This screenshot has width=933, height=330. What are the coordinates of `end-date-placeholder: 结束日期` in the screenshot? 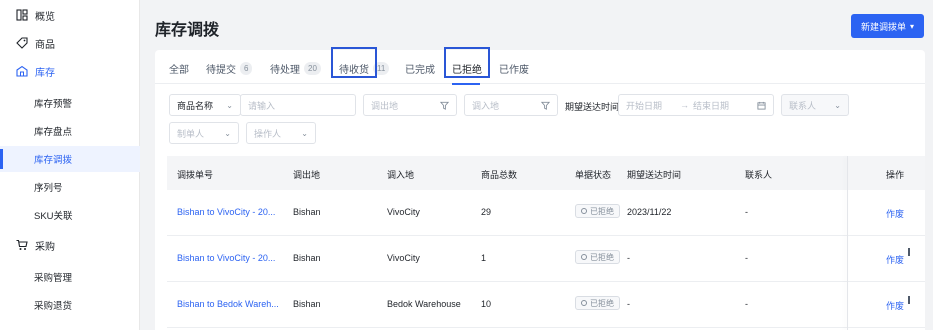 It's located at (711, 105).